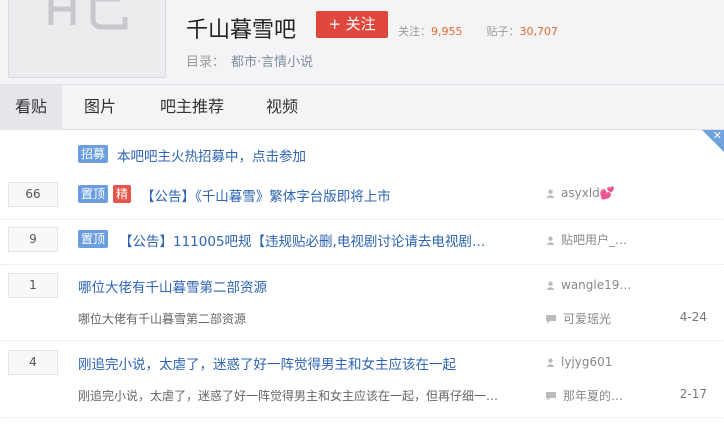 The height and width of the screenshot is (427, 724). Describe the element at coordinates (414, 31) in the screenshot. I see `followers-label: 关注：` at that location.